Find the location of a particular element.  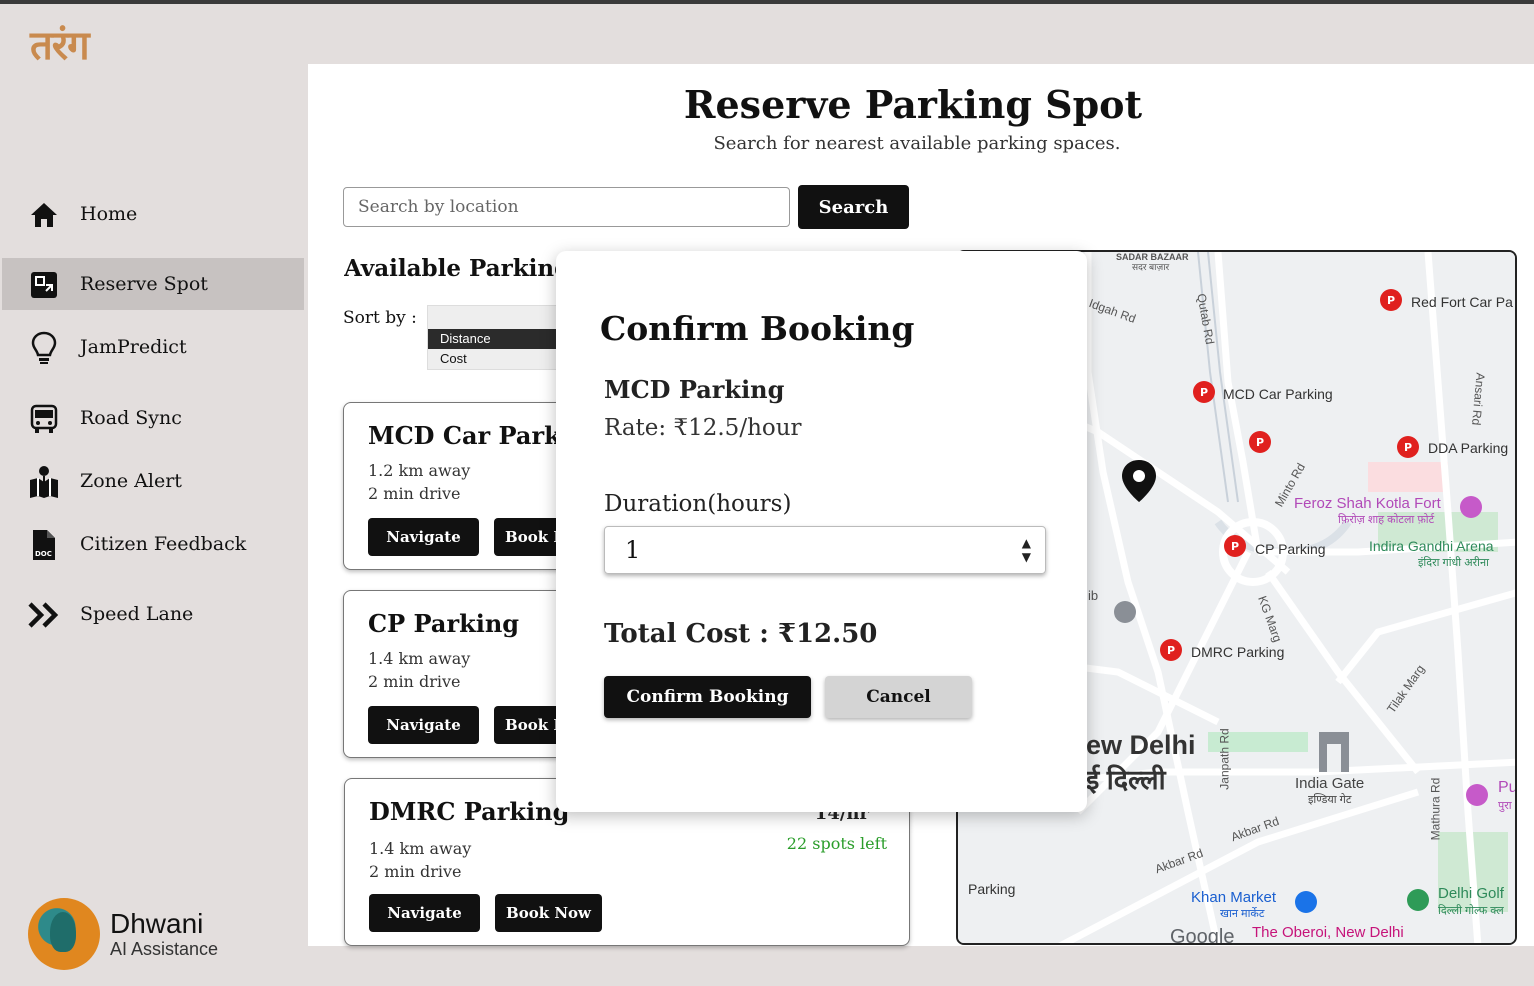

sidebar-item-jampredict: JamPredict is located at coordinates (153, 347).